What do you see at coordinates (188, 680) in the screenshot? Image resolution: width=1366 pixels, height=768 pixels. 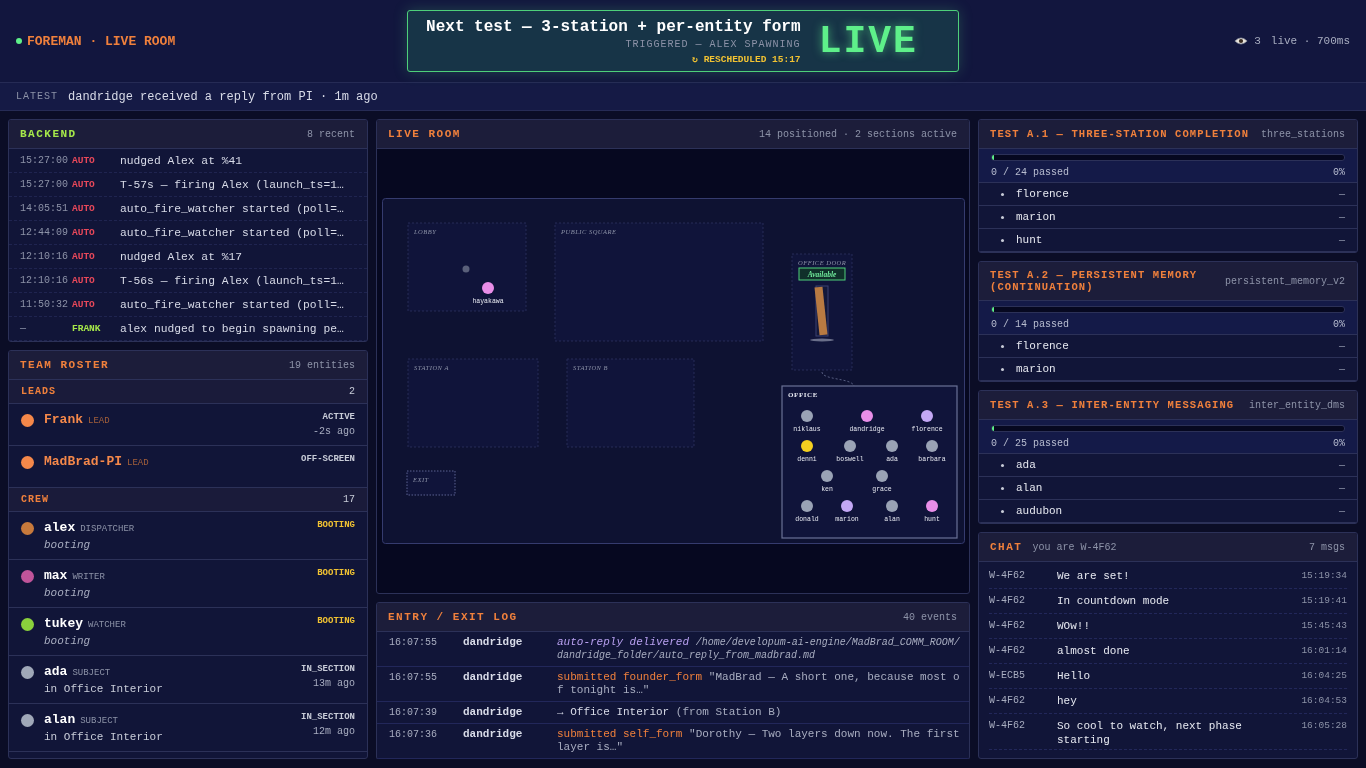 I see `roster-item: ada SUBJECT in Office Interior IN_SECTION 13m ago` at bounding box center [188, 680].